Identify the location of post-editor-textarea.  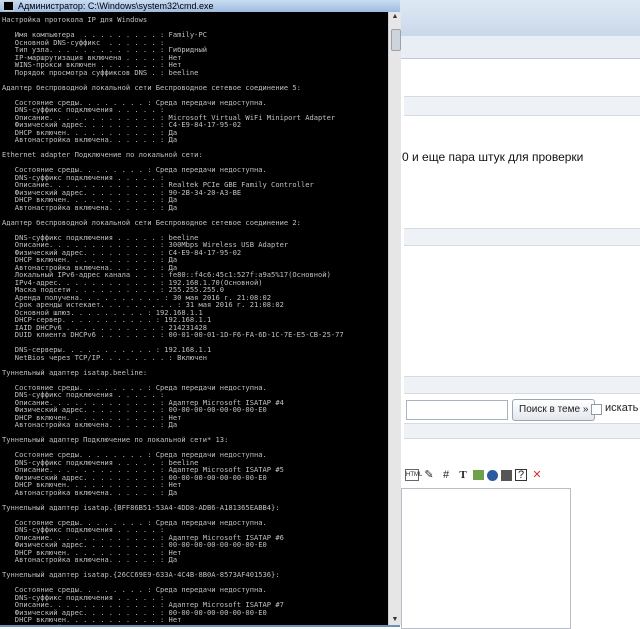
(486, 558).